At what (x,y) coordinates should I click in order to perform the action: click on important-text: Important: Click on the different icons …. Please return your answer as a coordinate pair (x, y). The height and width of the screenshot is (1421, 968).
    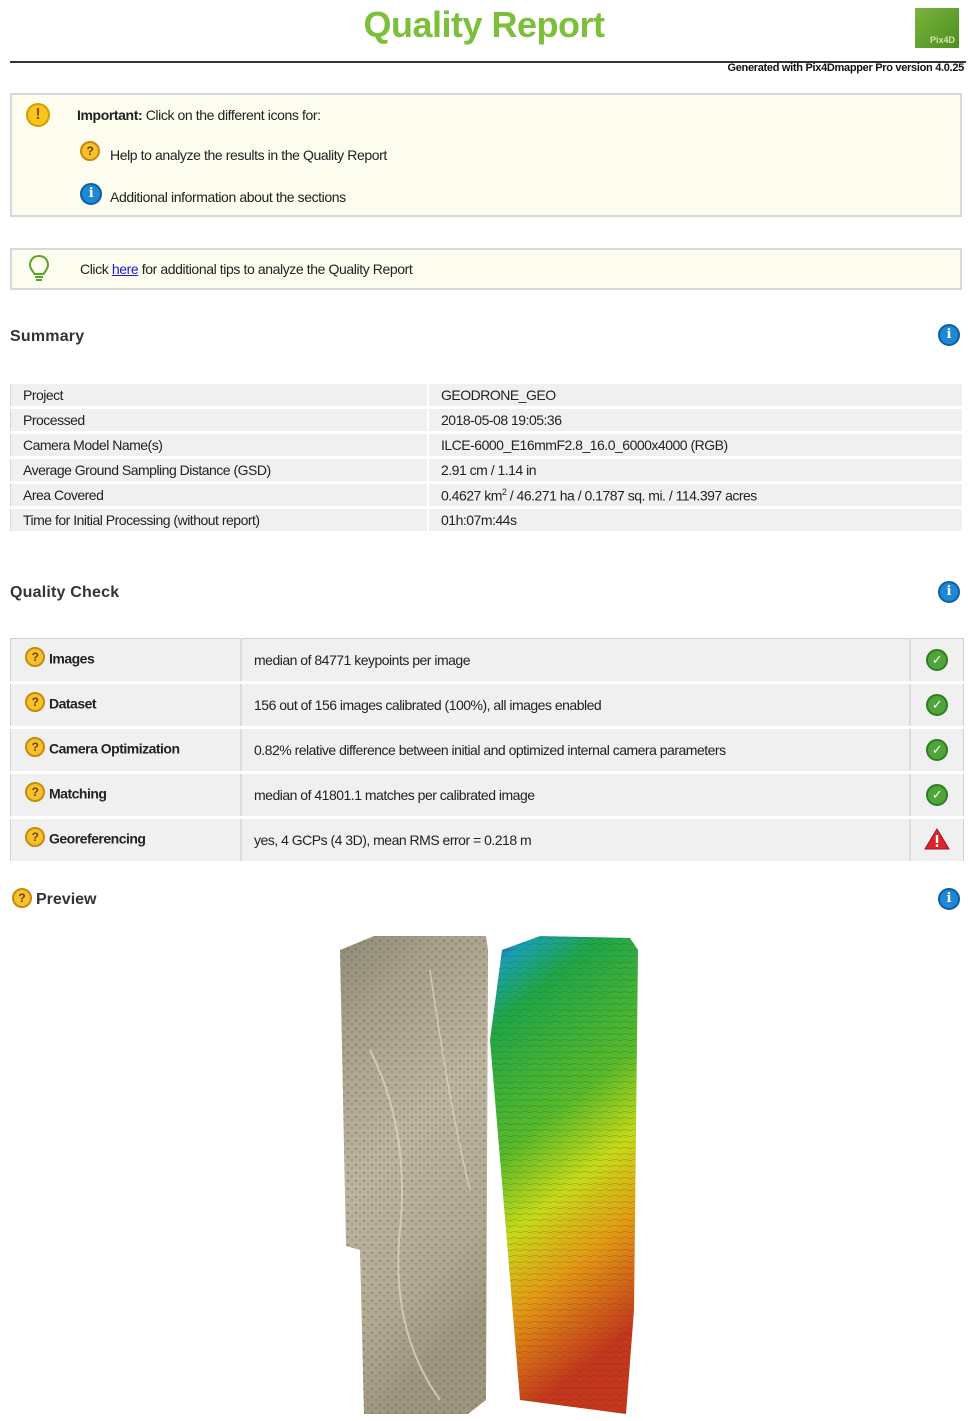
    Looking at the image, I should click on (199, 115).